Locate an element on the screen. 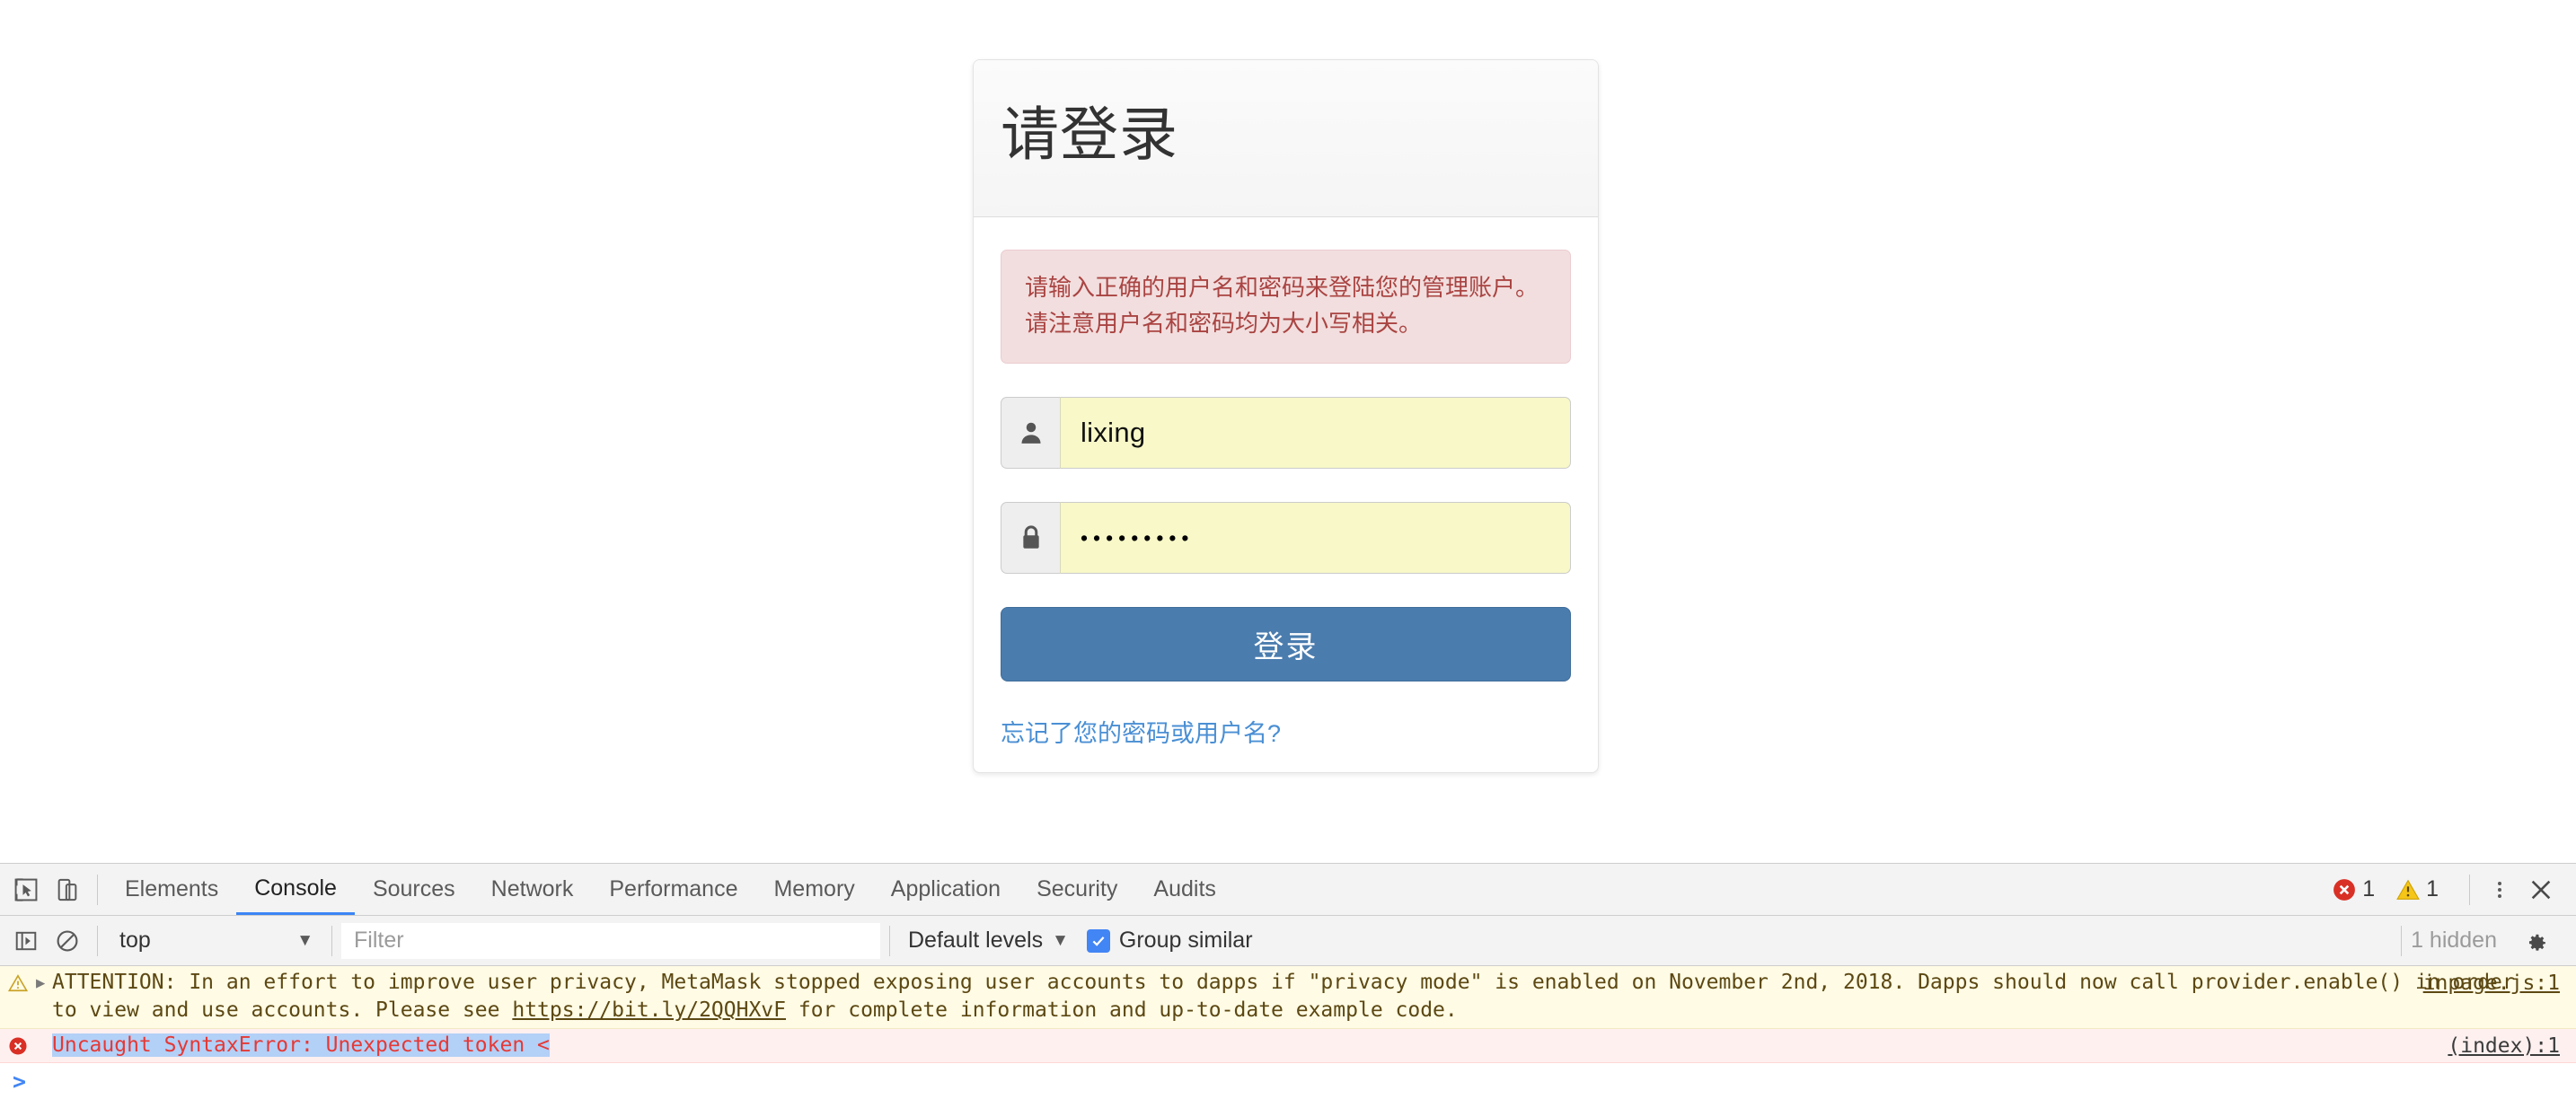  tab-application: Application is located at coordinates (946, 889).